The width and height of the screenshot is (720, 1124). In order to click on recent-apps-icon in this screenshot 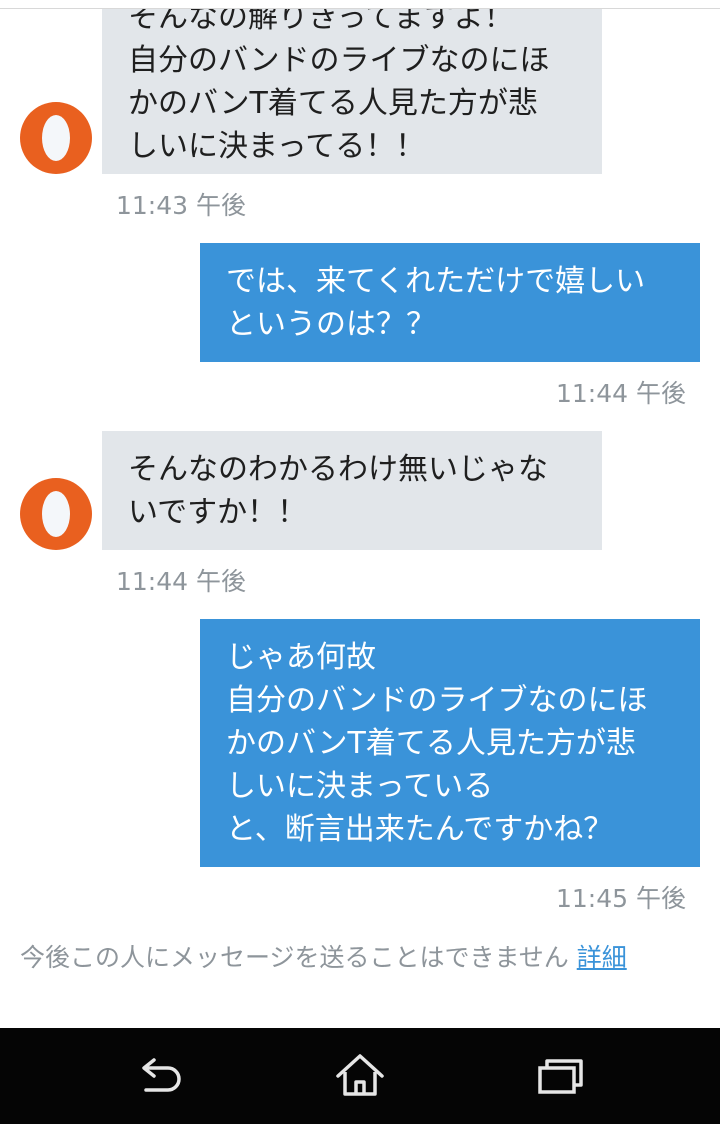, I will do `click(560, 1076)`.